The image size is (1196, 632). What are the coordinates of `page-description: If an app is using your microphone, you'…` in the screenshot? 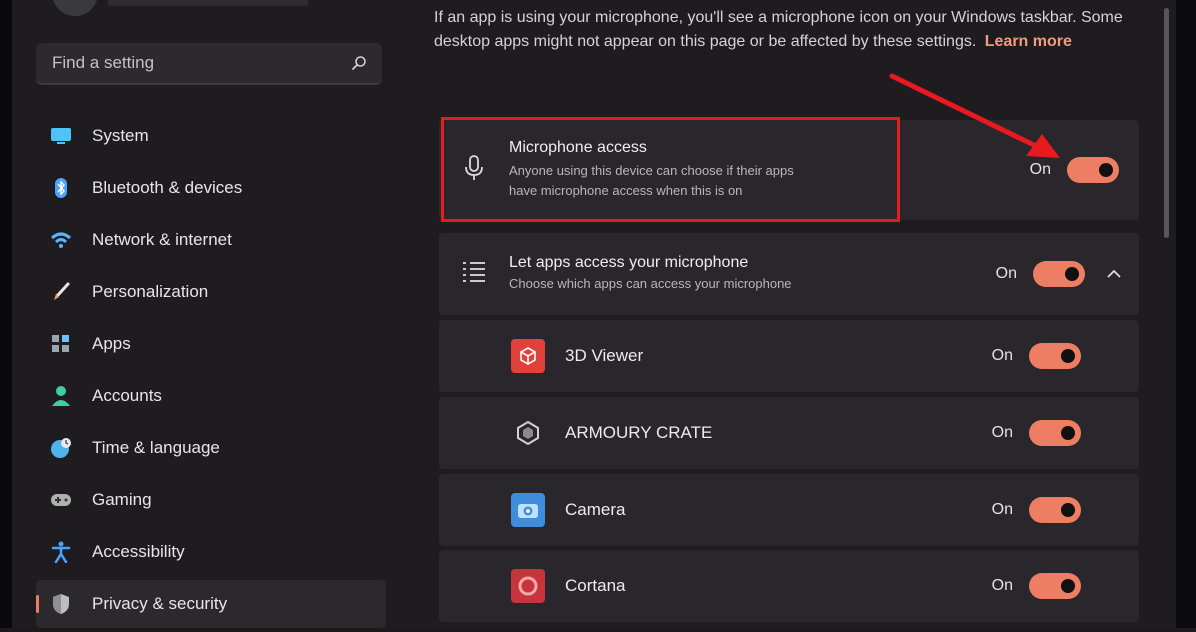 It's located at (784, 30).